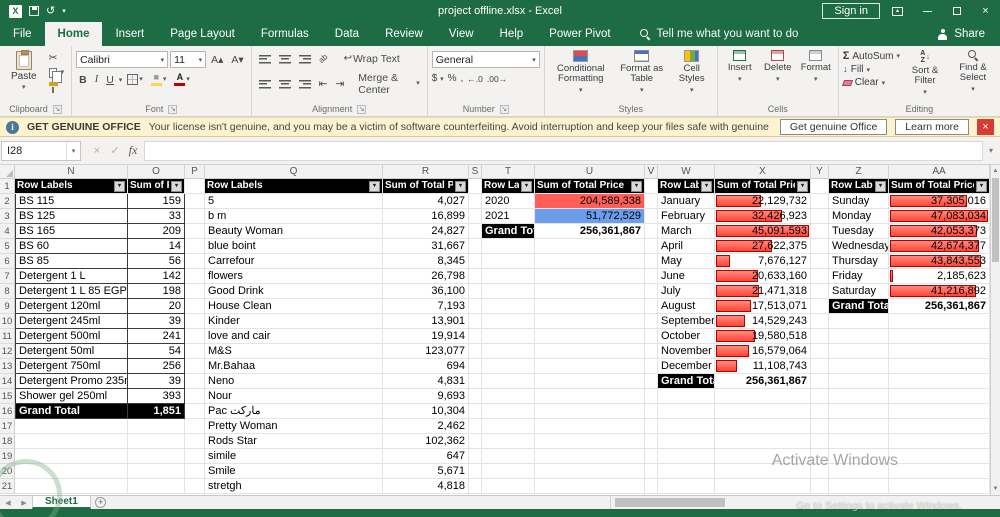 The height and width of the screenshot is (517, 1000). What do you see at coordinates (195, 486) in the screenshot?
I see `cell-P21` at bounding box center [195, 486].